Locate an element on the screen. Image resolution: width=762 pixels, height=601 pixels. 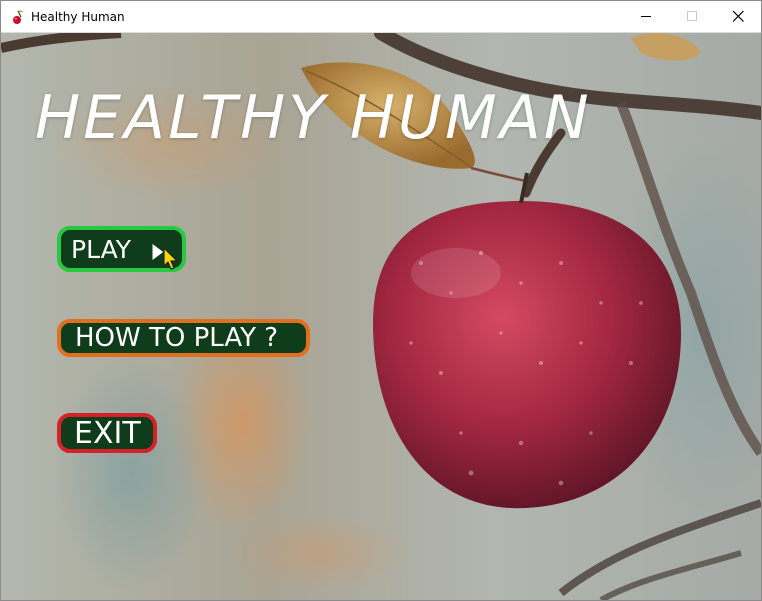
play-label: PLAY is located at coordinates (101, 249).